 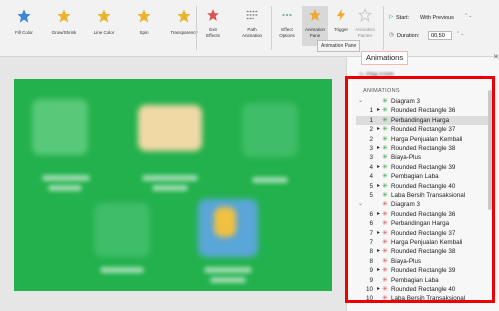 I want to click on trigger-button: Trigger, so click(x=341, y=20).